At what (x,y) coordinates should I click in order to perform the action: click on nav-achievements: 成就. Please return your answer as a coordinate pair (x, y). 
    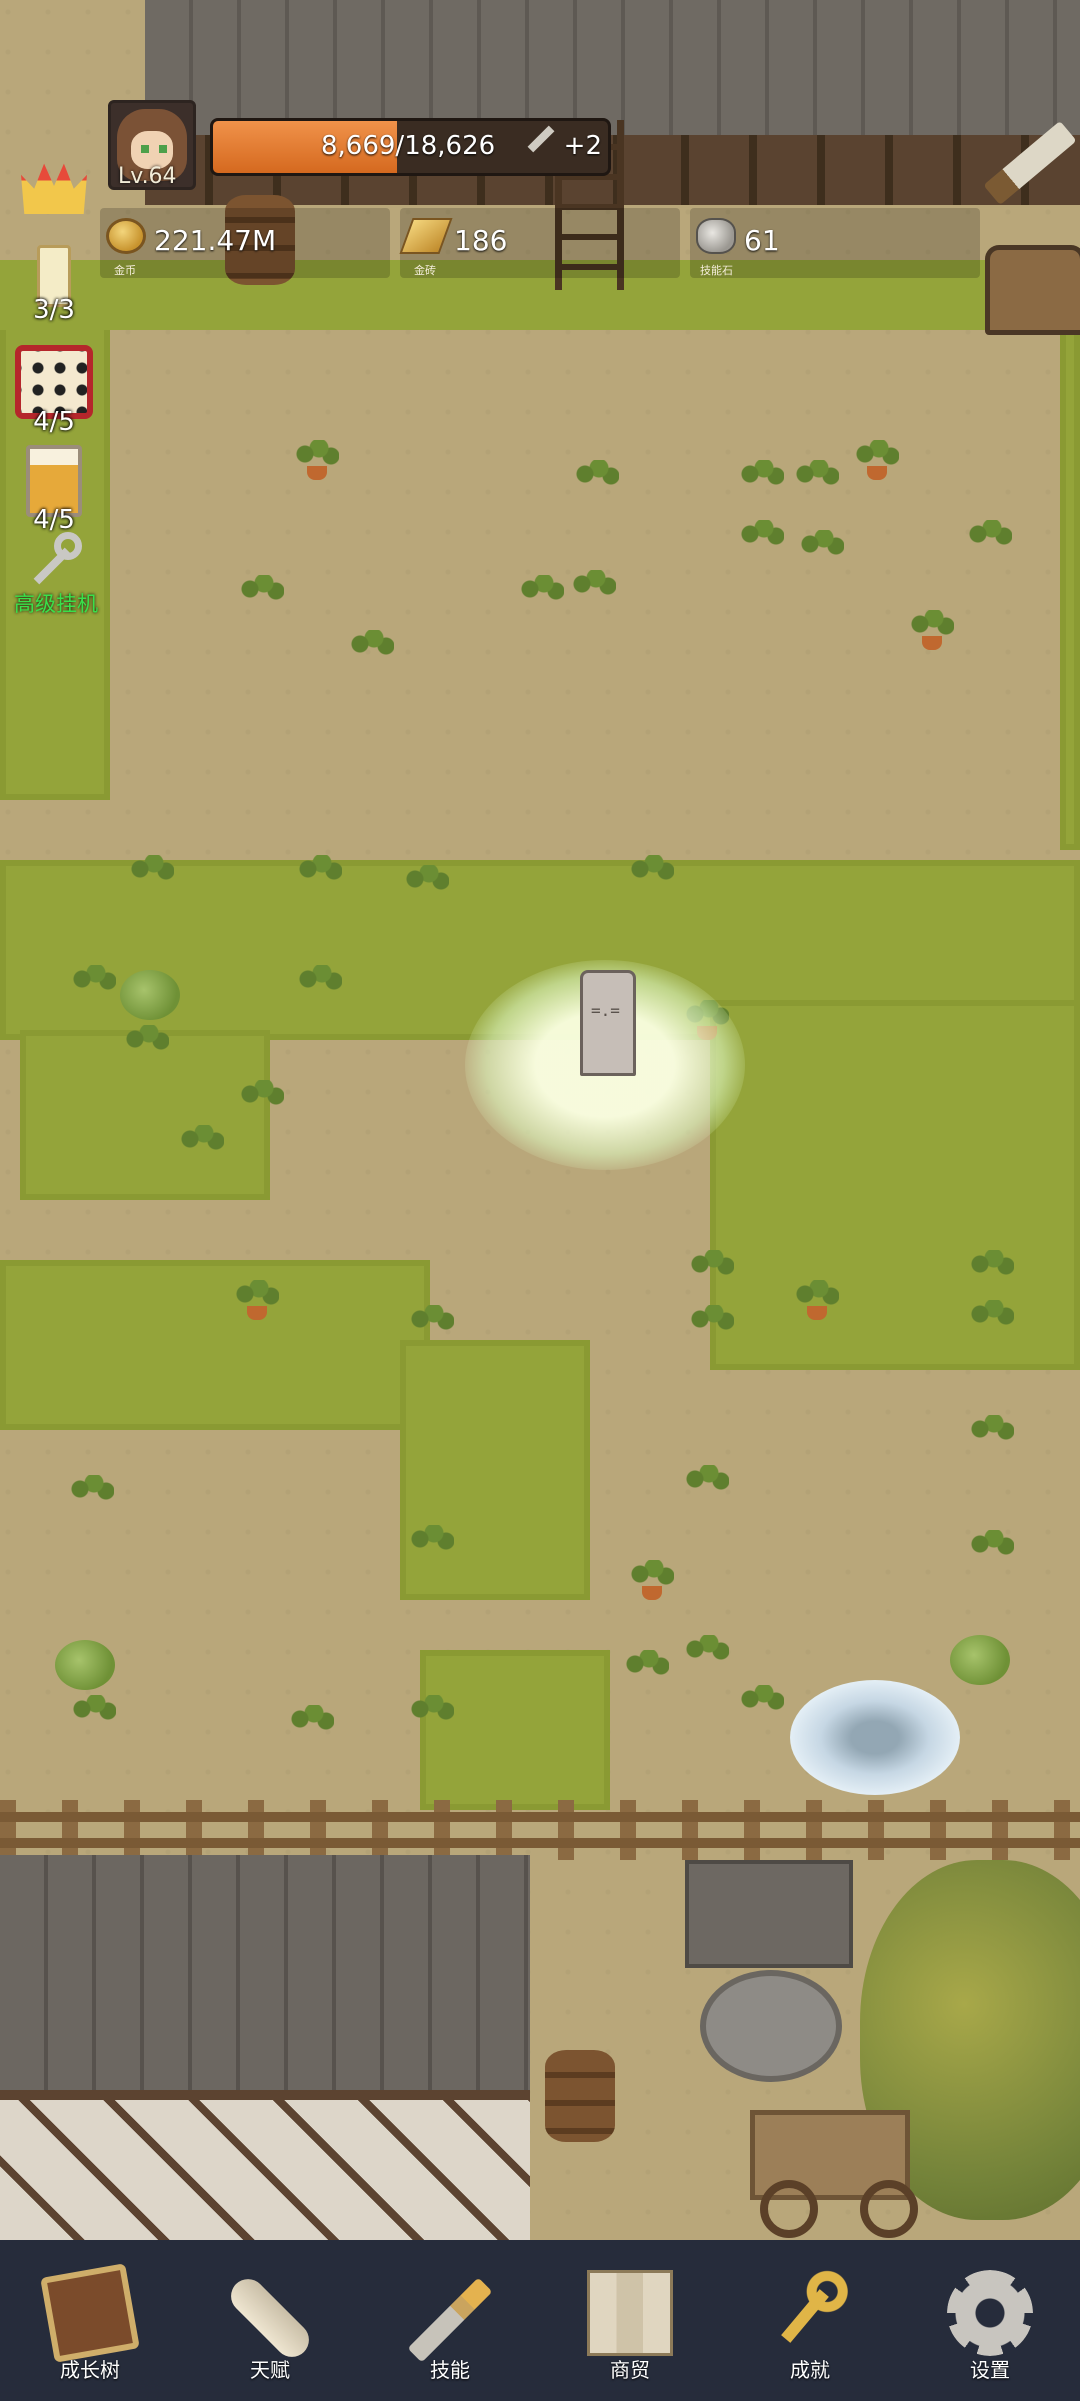
    Looking at the image, I should click on (810, 2320).